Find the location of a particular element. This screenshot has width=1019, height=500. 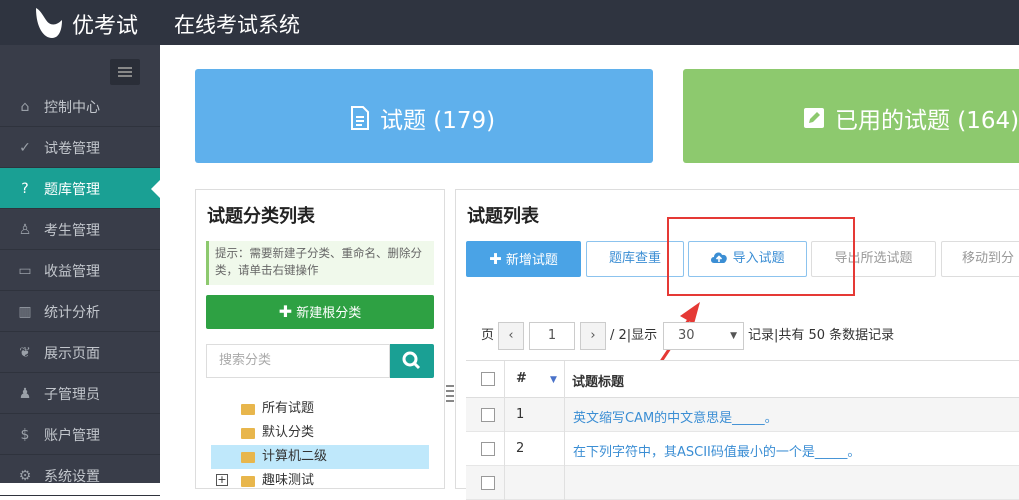

sidebar-item-label: 试卷管理 is located at coordinates (72, 149).